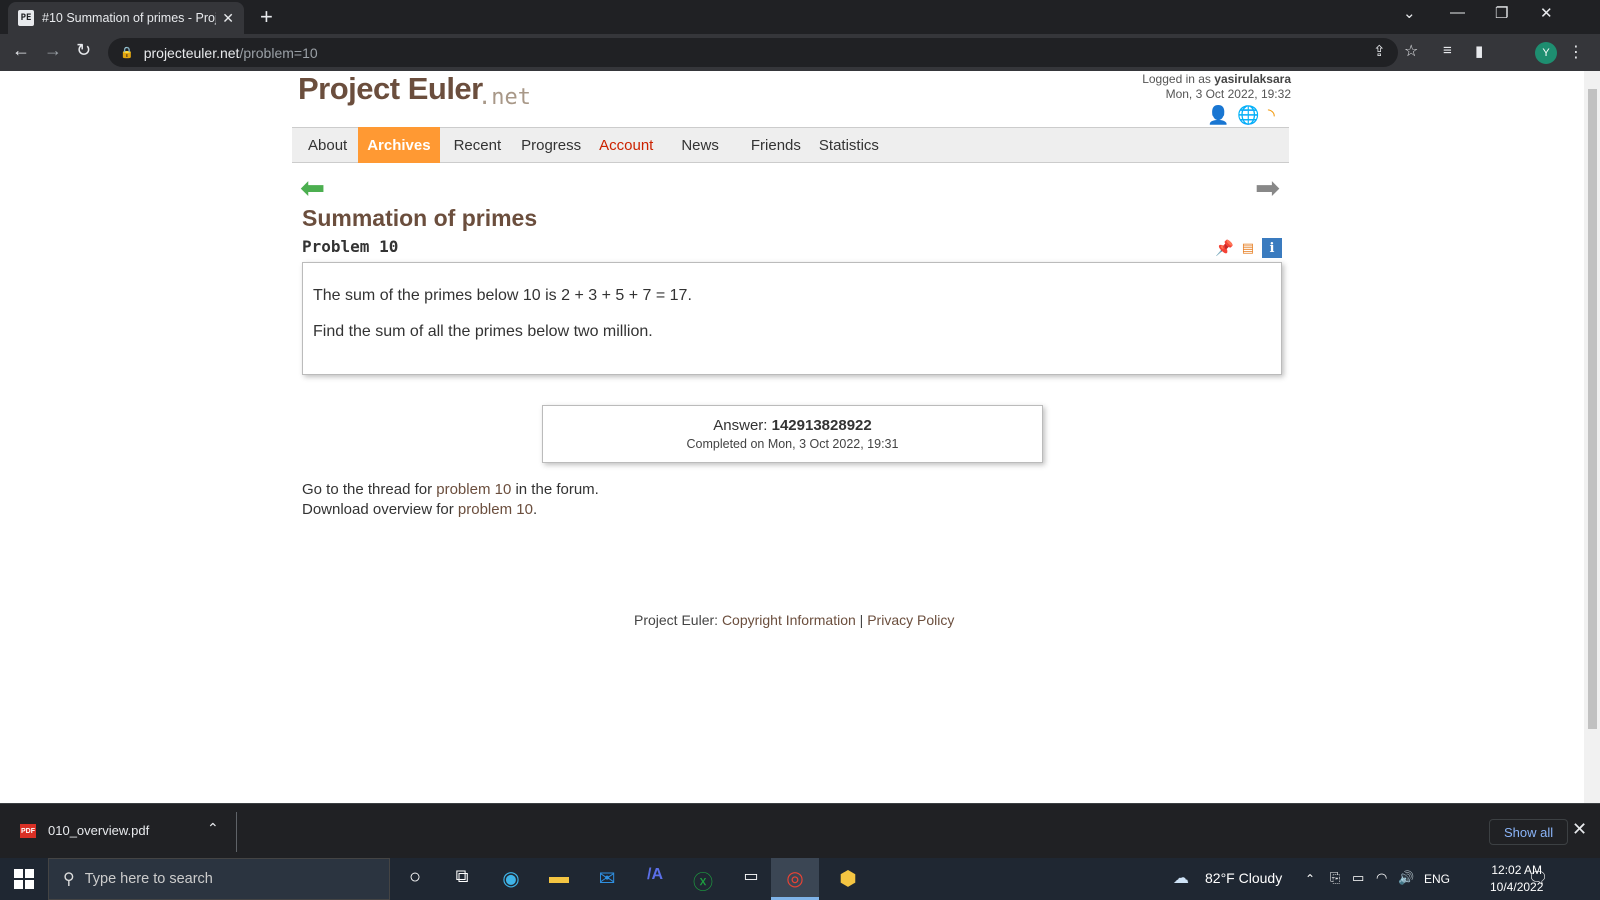 The image size is (1600, 900). I want to click on close-window-icon: ✕, so click(1546, 13).